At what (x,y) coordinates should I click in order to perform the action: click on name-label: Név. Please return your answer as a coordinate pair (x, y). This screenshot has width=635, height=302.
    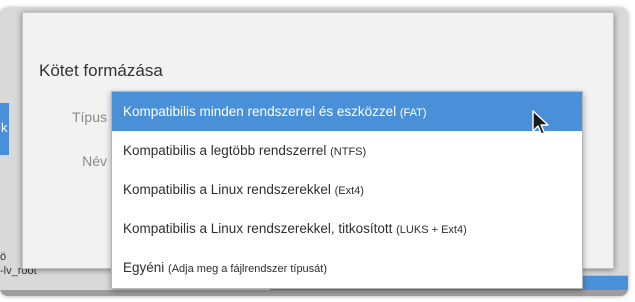
    Looking at the image, I should click on (94, 161).